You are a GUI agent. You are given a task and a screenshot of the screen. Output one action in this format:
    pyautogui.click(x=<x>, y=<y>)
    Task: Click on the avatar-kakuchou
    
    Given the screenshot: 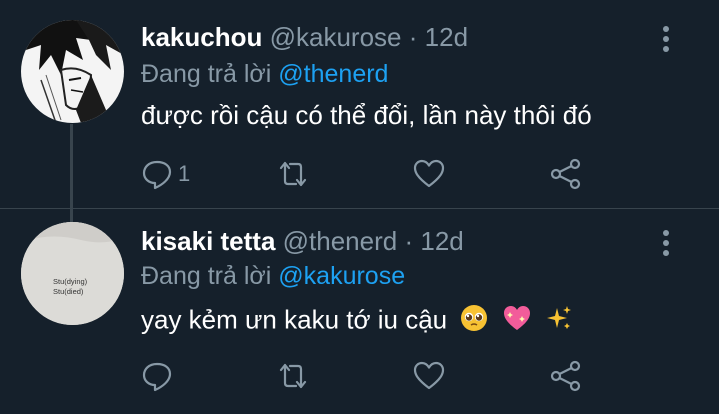 What is the action you would take?
    pyautogui.click(x=72, y=71)
    